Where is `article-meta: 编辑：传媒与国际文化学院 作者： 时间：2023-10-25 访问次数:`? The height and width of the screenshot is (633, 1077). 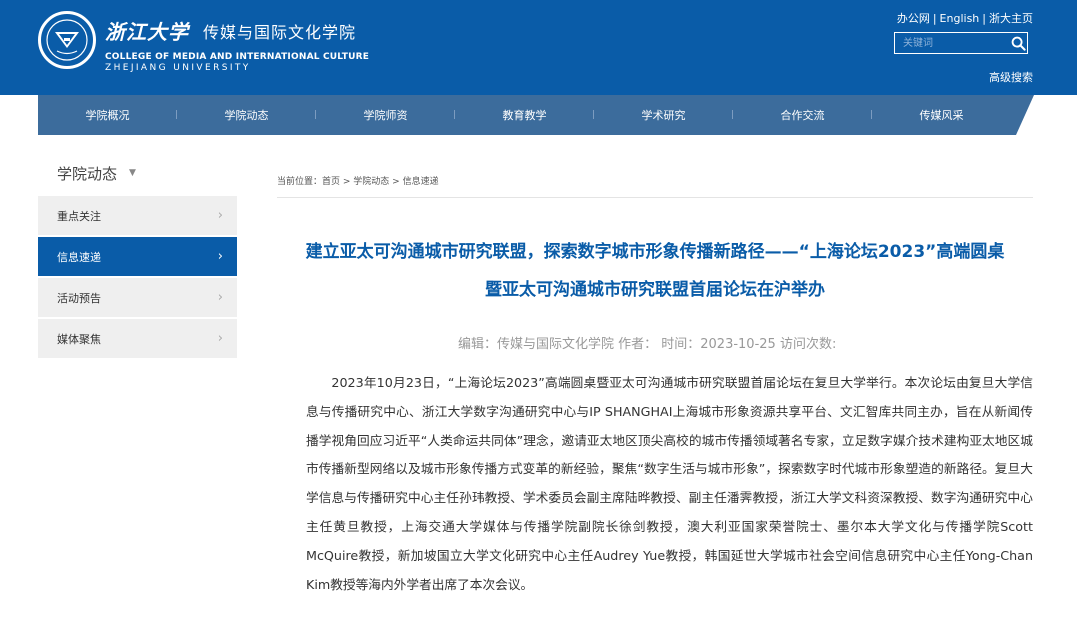
article-meta: 编辑：传媒与国际文化学院 作者： 时间：2023-10-25 访问次数: is located at coordinates (647, 344).